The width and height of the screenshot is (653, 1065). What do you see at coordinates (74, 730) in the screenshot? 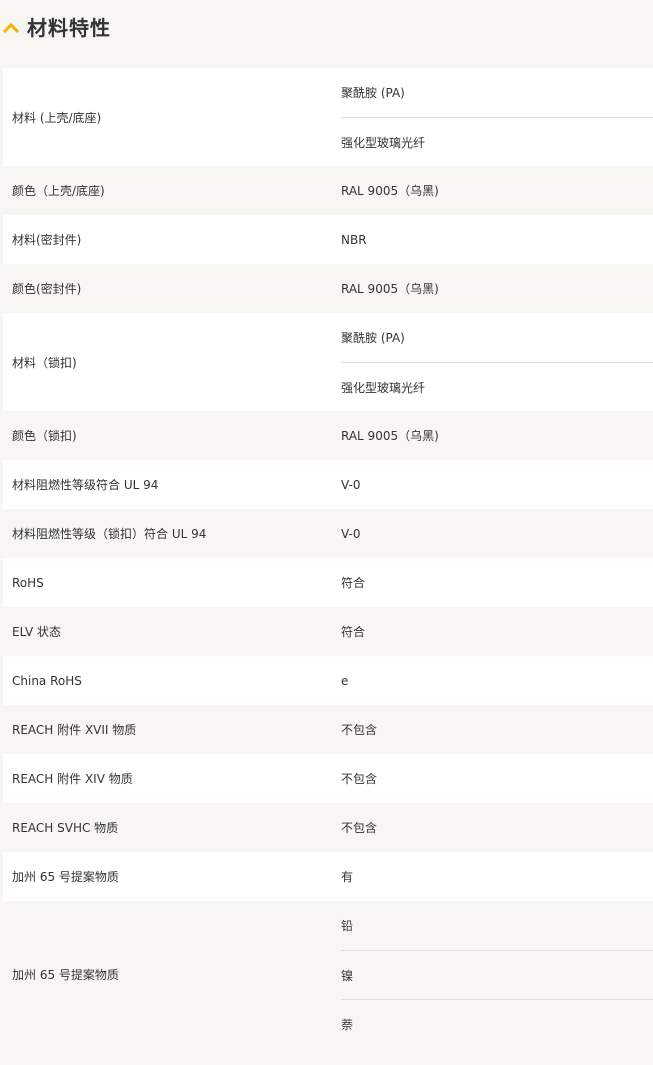
I see `spec-label: REACH 附件 XVII 物质` at bounding box center [74, 730].